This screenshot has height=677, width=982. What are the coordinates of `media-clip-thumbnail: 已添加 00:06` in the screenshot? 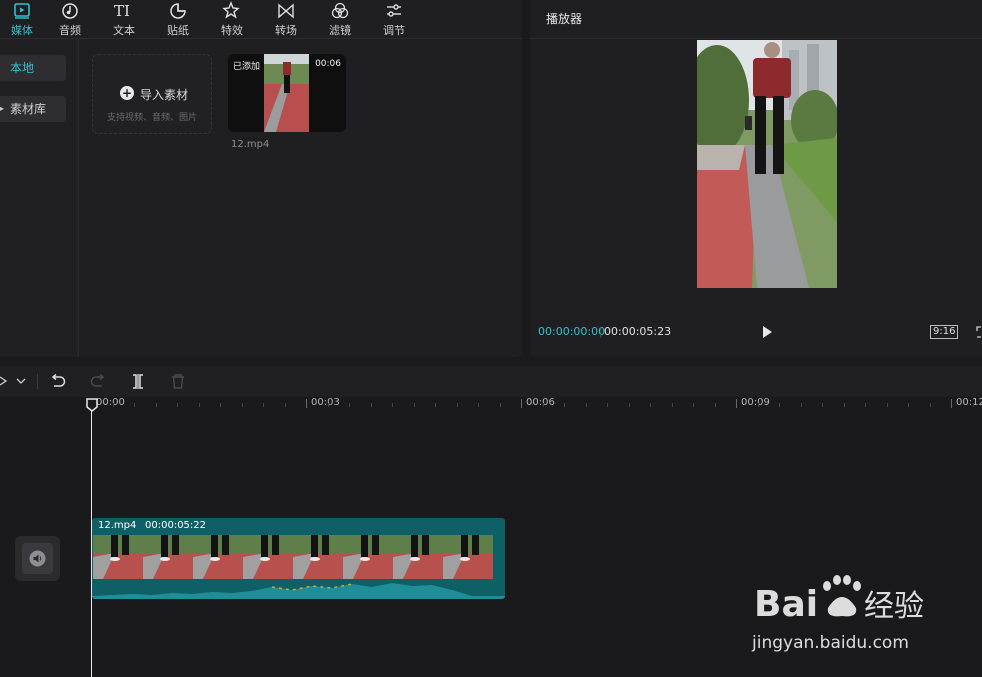 It's located at (287, 93).